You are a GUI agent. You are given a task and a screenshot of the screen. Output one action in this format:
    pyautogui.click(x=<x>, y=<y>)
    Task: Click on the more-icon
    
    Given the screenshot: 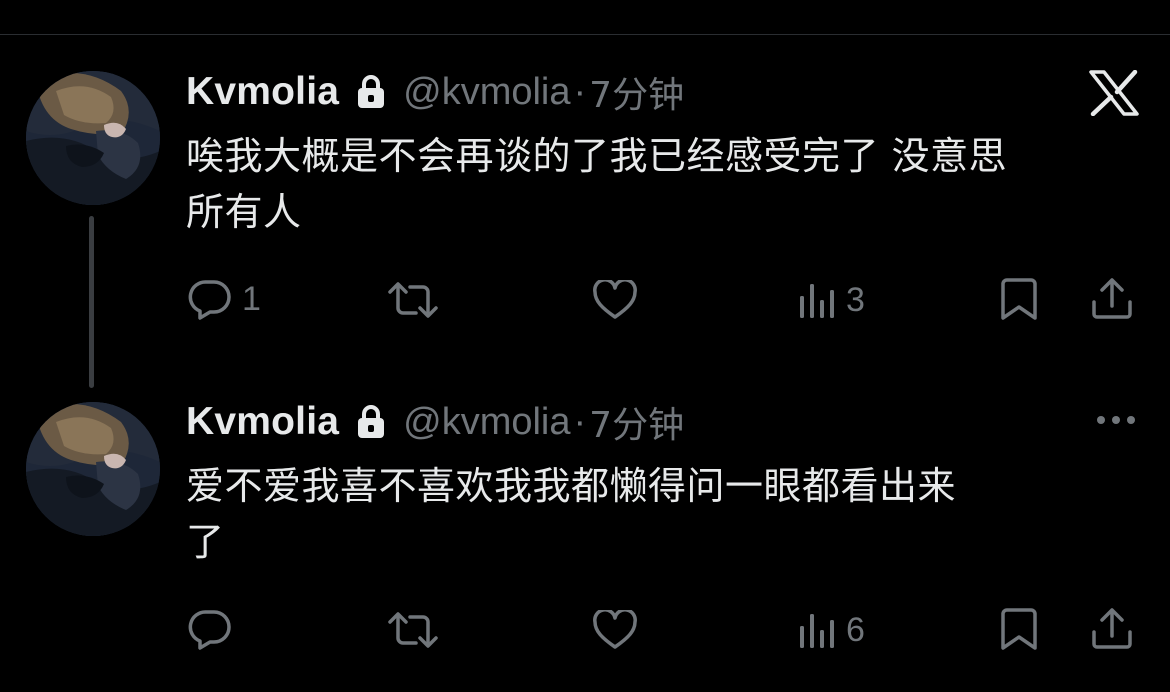 What is the action you would take?
    pyautogui.click(x=1116, y=420)
    